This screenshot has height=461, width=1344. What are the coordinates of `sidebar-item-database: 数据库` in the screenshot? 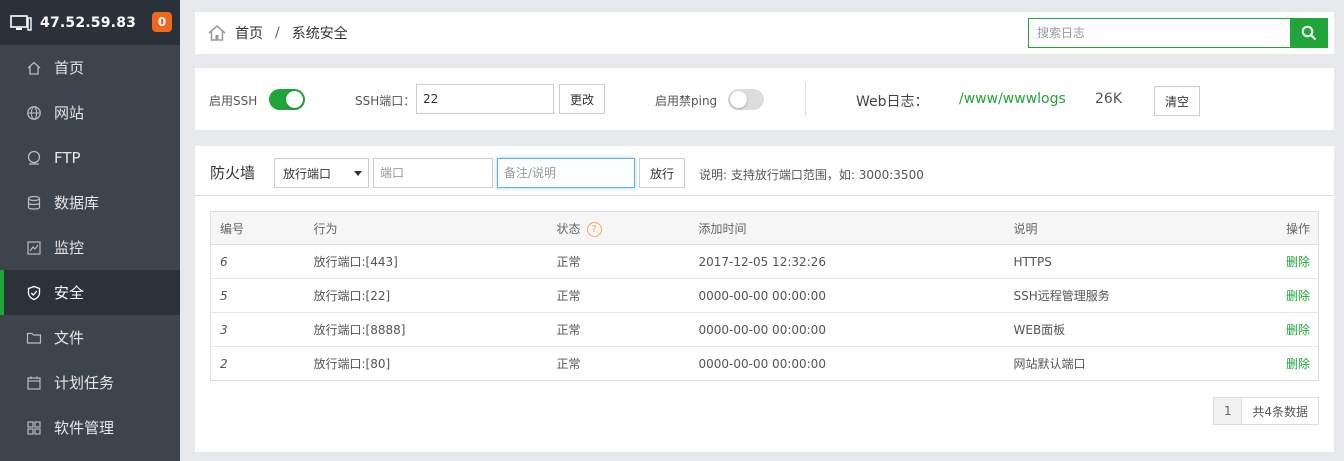 It's located at (90, 202).